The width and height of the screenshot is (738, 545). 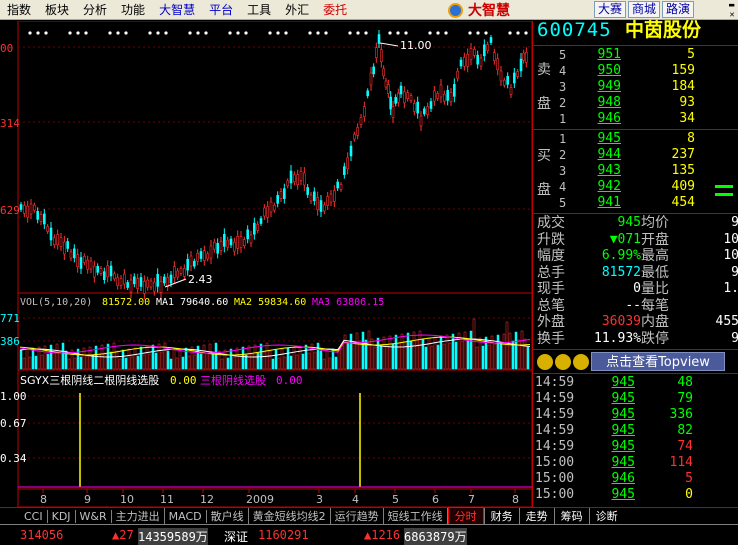 I want to click on buy-row: 4 942 409, so click(x=635, y=187).